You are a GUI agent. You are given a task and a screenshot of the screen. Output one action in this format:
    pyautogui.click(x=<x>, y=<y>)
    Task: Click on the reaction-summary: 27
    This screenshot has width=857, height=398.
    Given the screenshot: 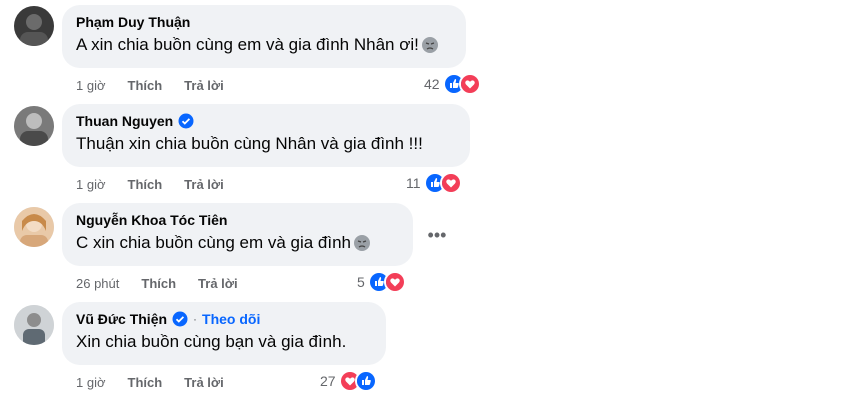 What is the action you would take?
    pyautogui.click(x=348, y=381)
    